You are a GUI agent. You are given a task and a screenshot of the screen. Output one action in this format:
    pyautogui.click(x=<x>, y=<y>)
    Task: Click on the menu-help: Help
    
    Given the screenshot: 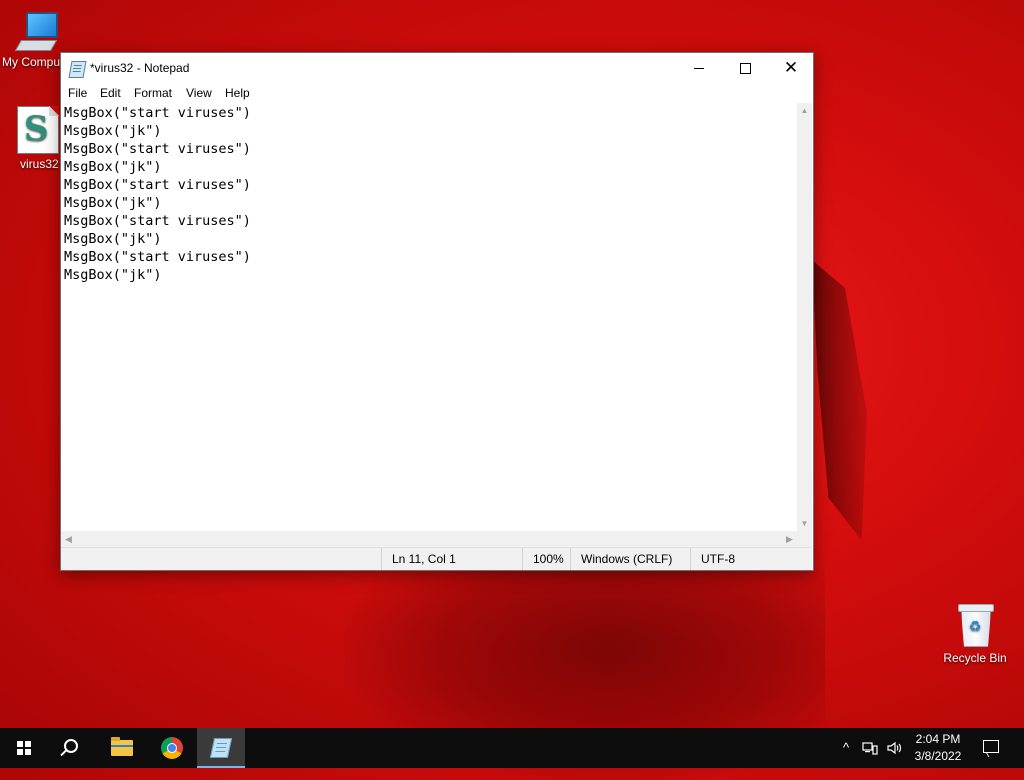 What is the action you would take?
    pyautogui.click(x=237, y=93)
    